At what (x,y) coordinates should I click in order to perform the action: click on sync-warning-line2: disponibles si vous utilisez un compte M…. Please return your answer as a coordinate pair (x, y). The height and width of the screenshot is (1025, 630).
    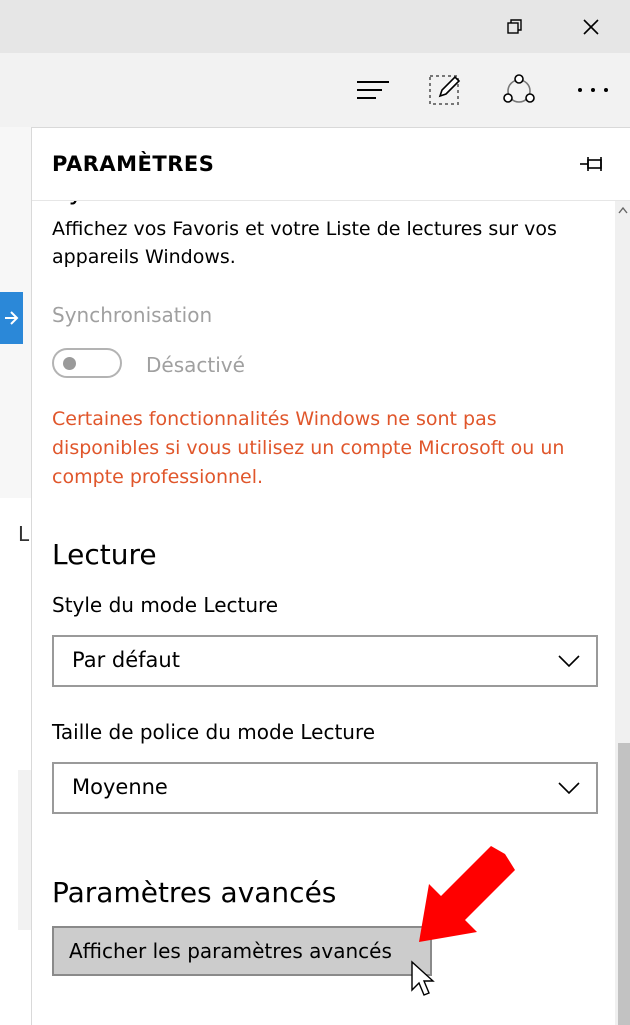
    Looking at the image, I should click on (308, 448).